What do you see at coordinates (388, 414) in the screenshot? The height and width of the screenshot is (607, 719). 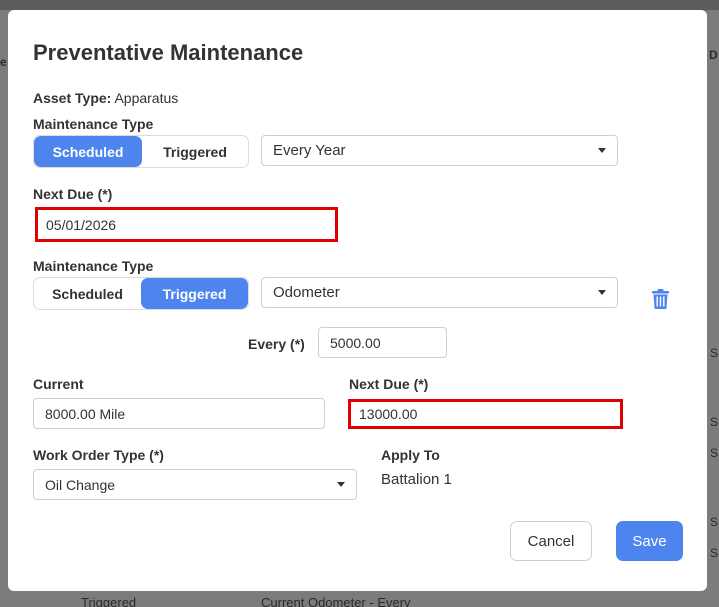 I see `next-due-odometer-value: 13000.00` at bounding box center [388, 414].